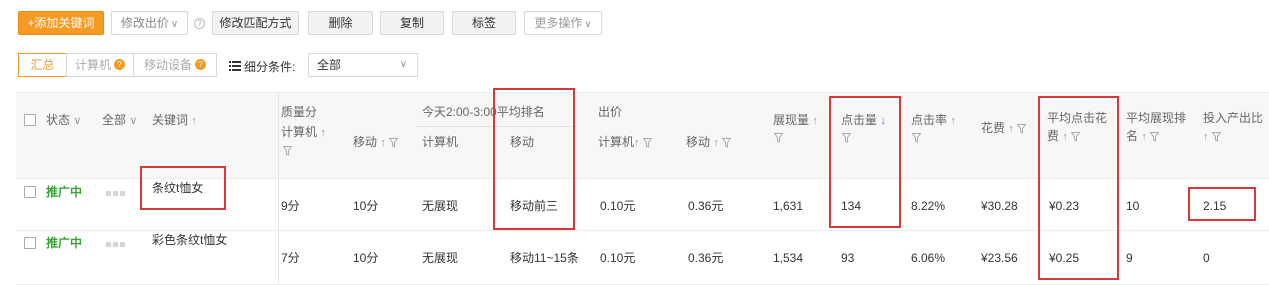 This screenshot has height=285, width=1269. I want to click on header-ctr-label: 点击率, so click(929, 120).